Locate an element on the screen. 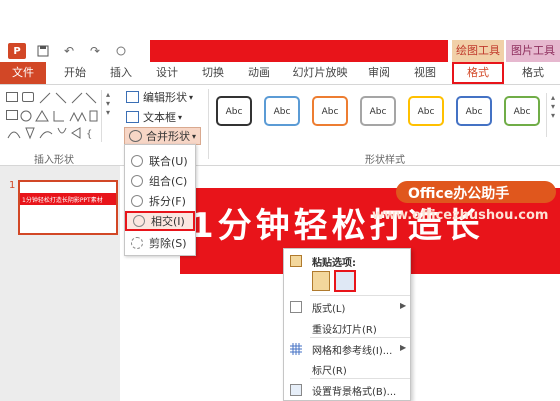 This screenshot has width=560, height=401. textbox-shape-icon is located at coordinates (28, 97).